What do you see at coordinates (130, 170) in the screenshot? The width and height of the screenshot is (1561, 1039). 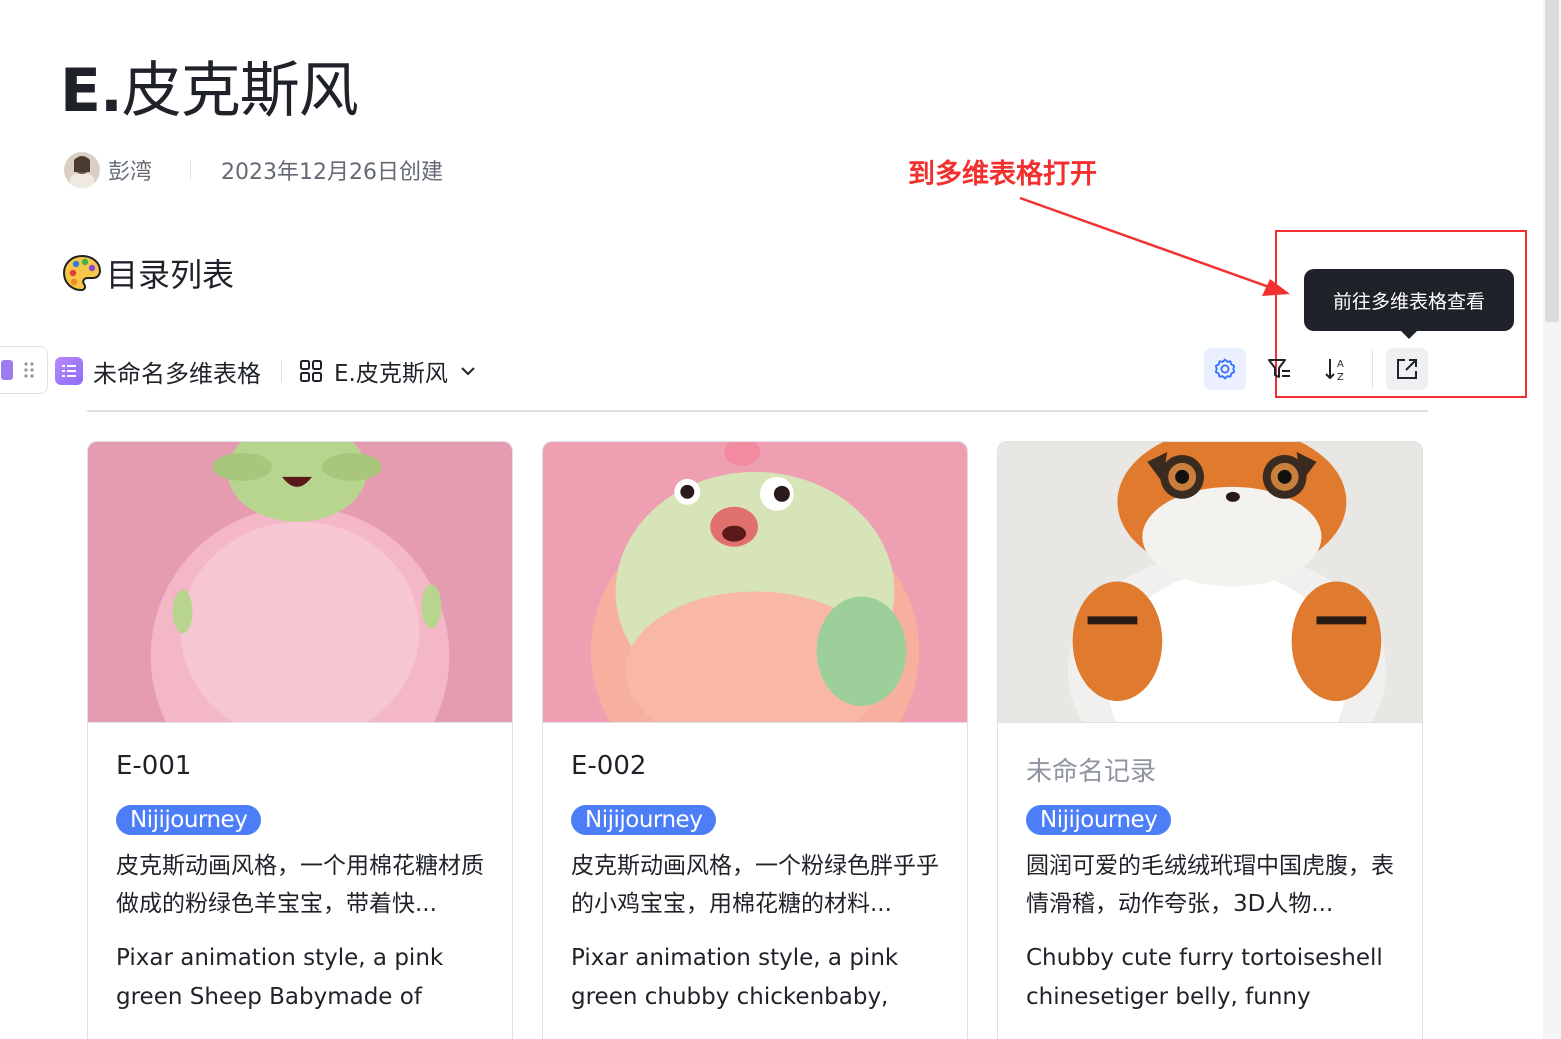 I see `author-name: 彭湾` at bounding box center [130, 170].